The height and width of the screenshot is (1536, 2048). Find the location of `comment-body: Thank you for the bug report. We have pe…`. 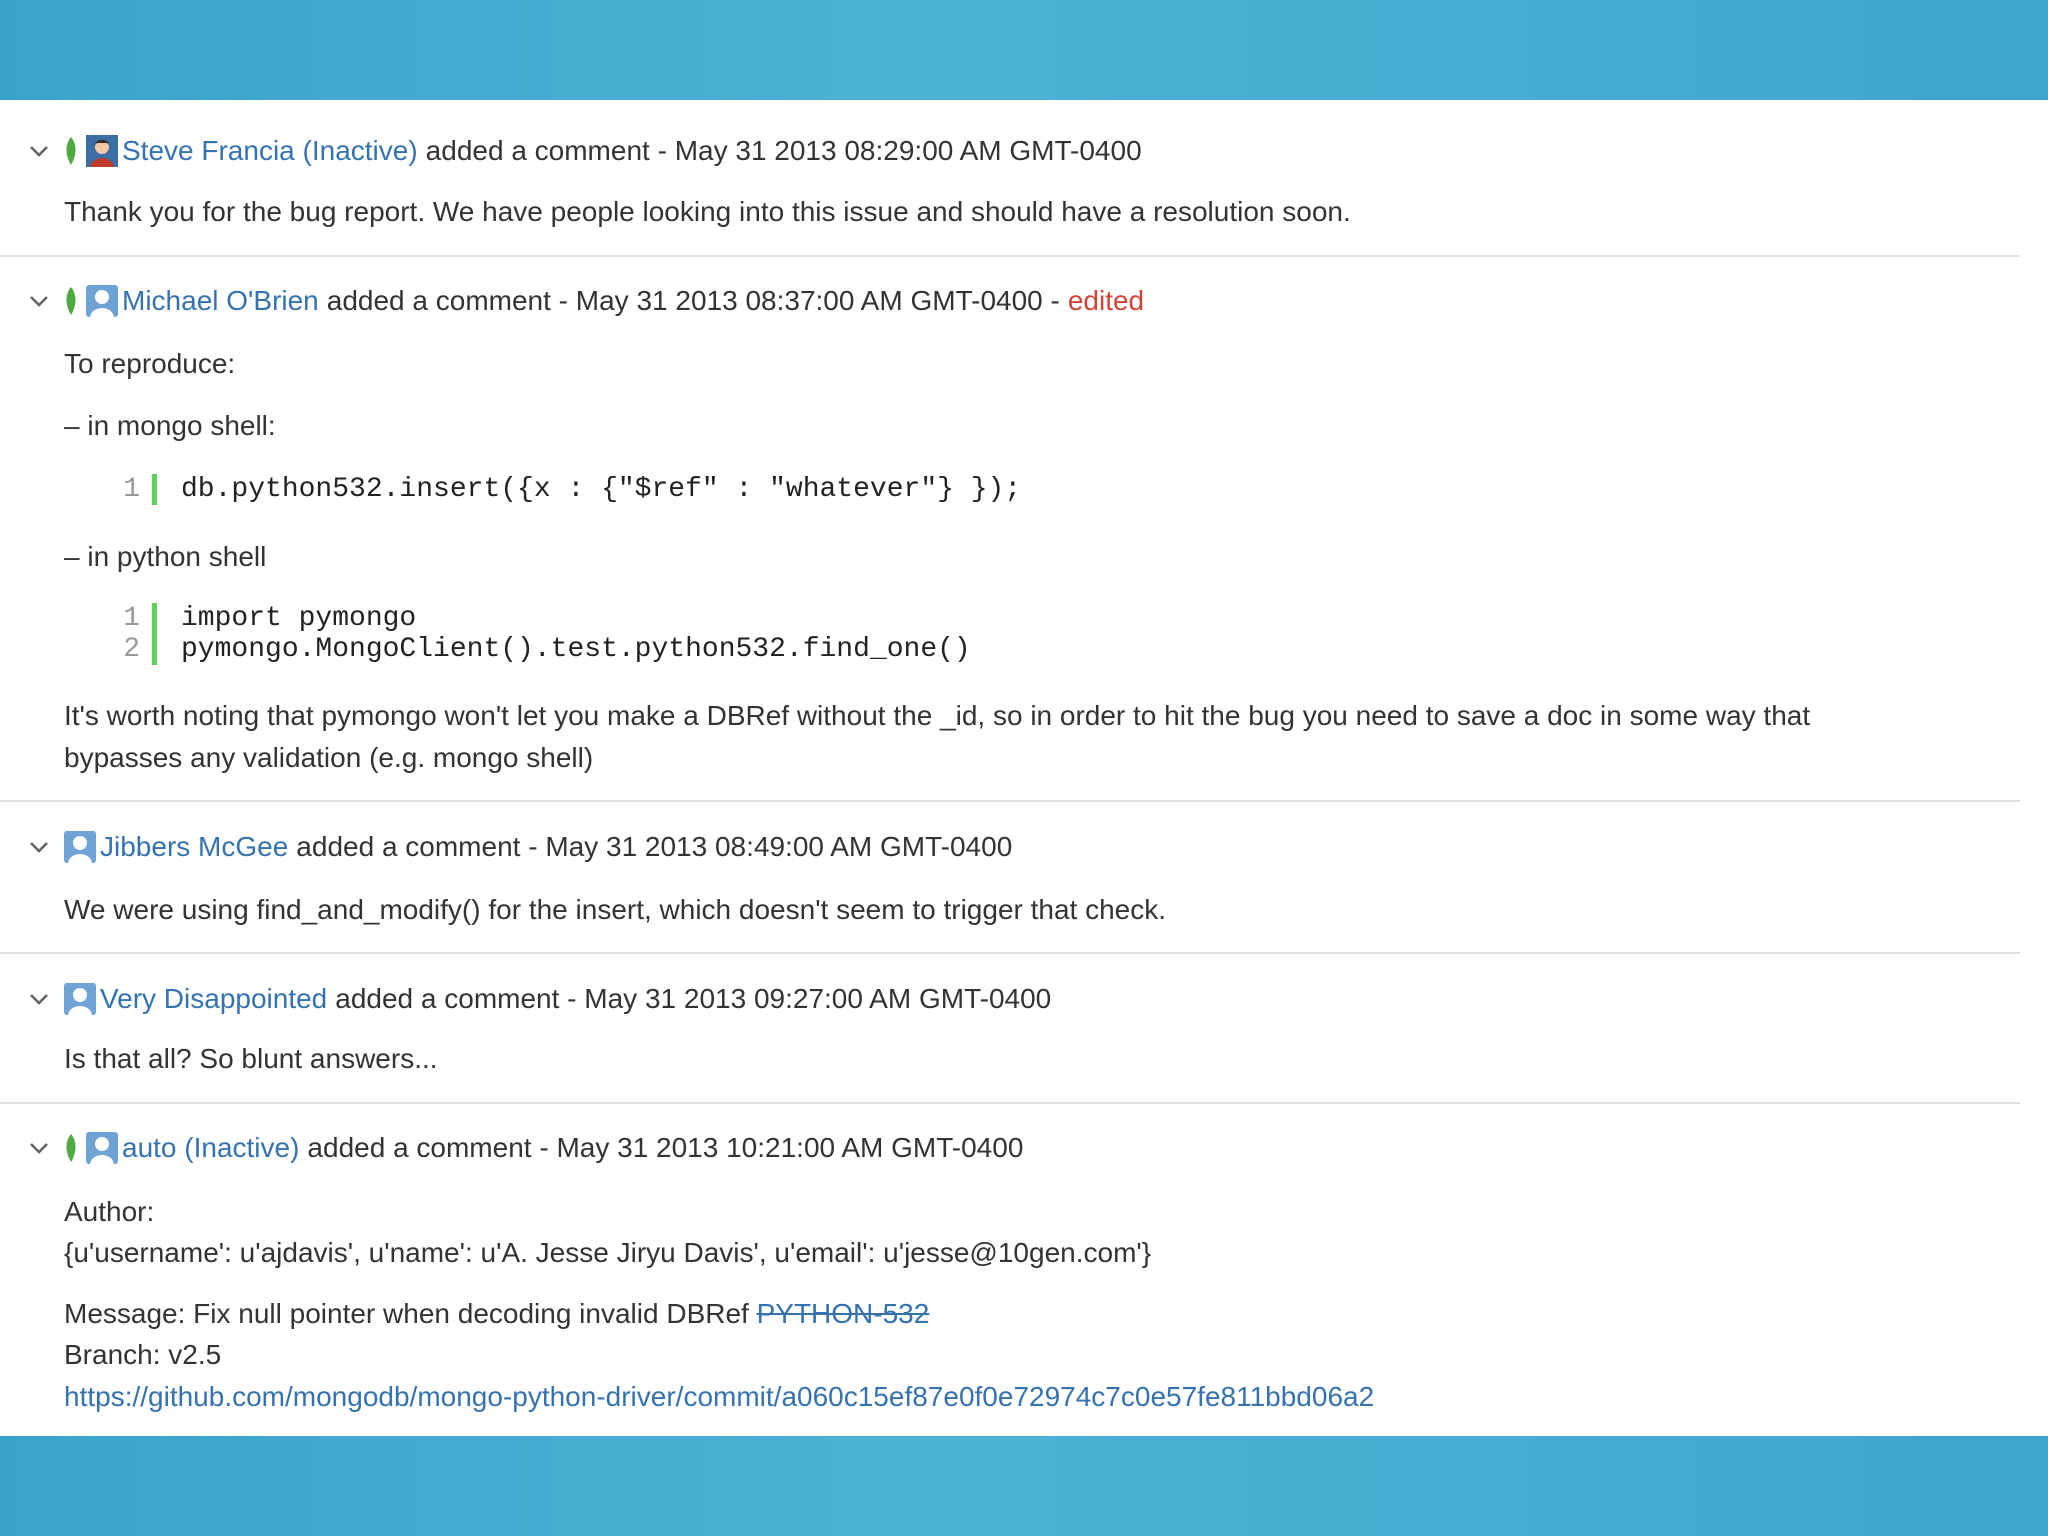

comment-body: Thank you for the bug report. We have pe… is located at coordinates (707, 211).